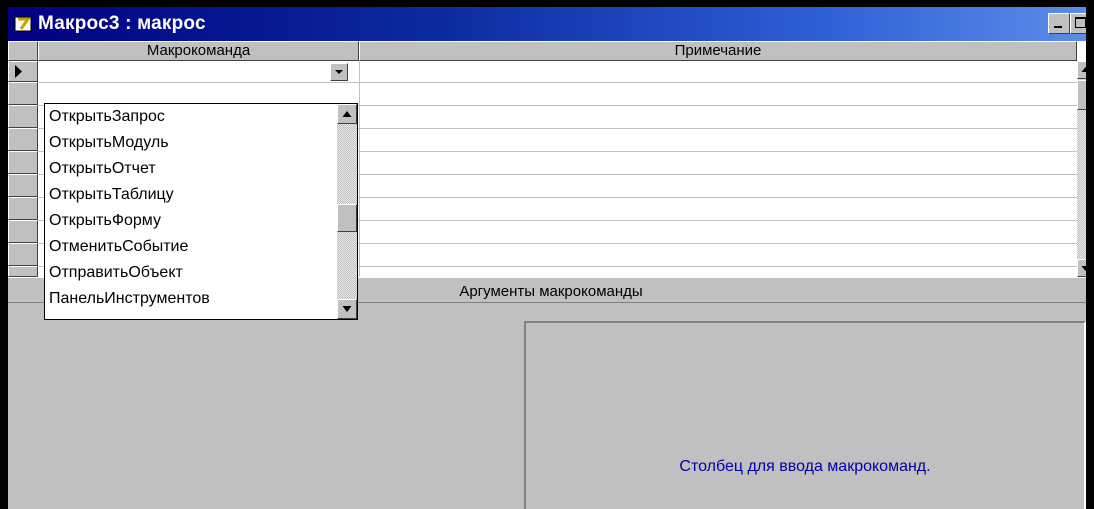 The height and width of the screenshot is (509, 1094). I want to click on row-divider, so click(557, 82).